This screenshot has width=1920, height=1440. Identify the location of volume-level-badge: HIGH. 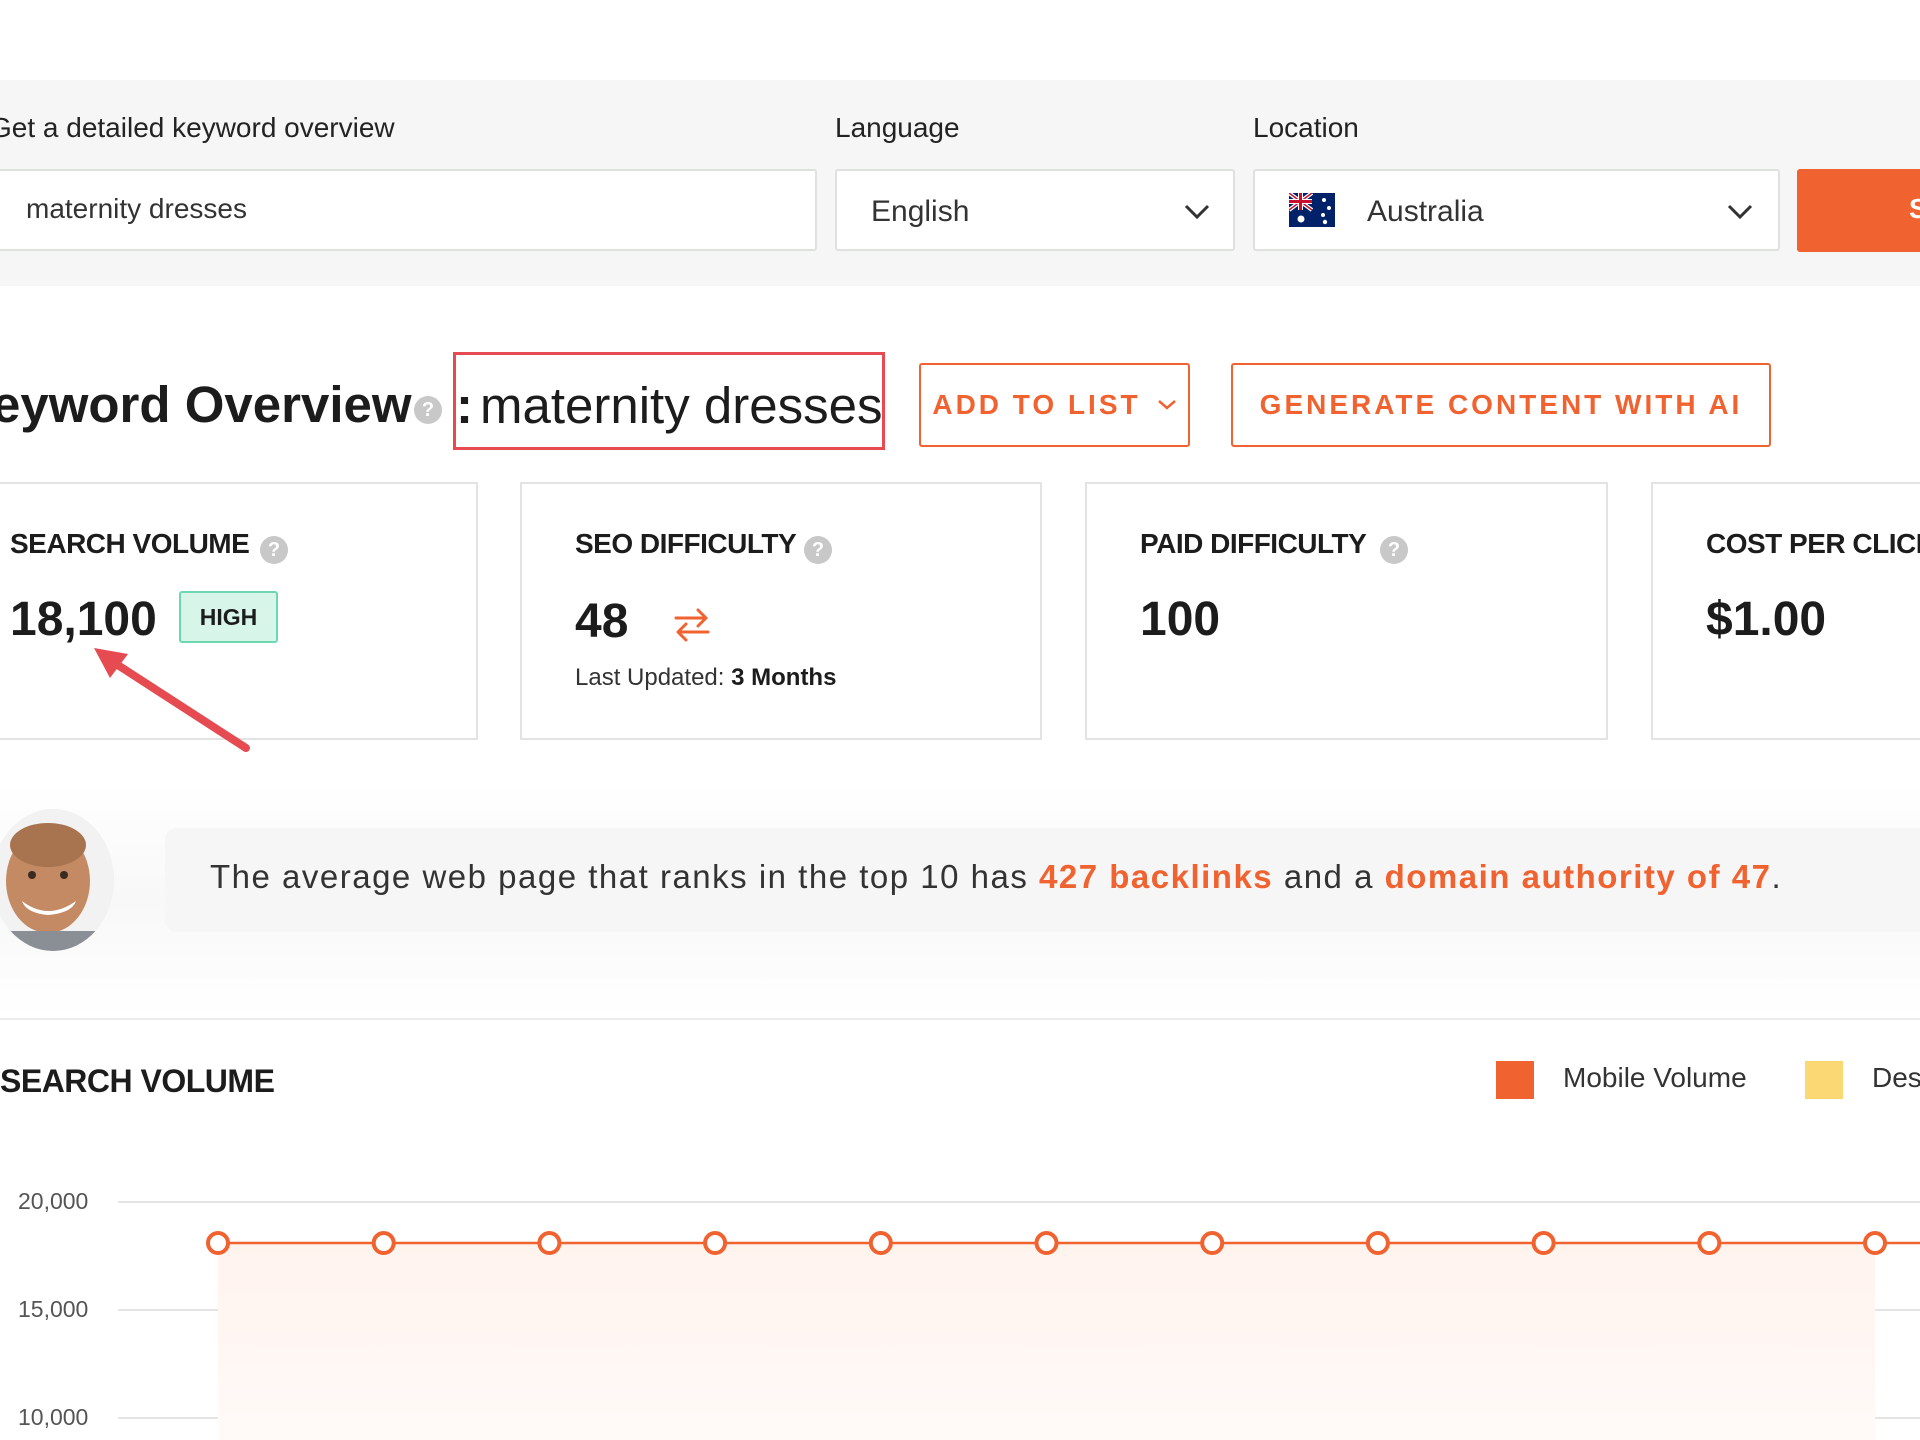
(228, 617).